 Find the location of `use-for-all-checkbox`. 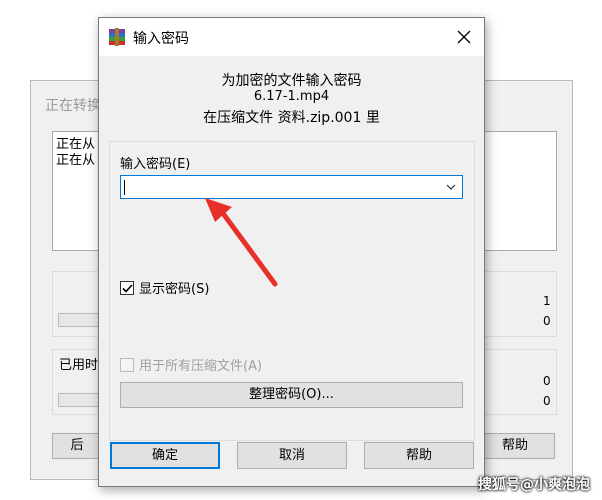

use-for-all-checkbox is located at coordinates (127, 364).